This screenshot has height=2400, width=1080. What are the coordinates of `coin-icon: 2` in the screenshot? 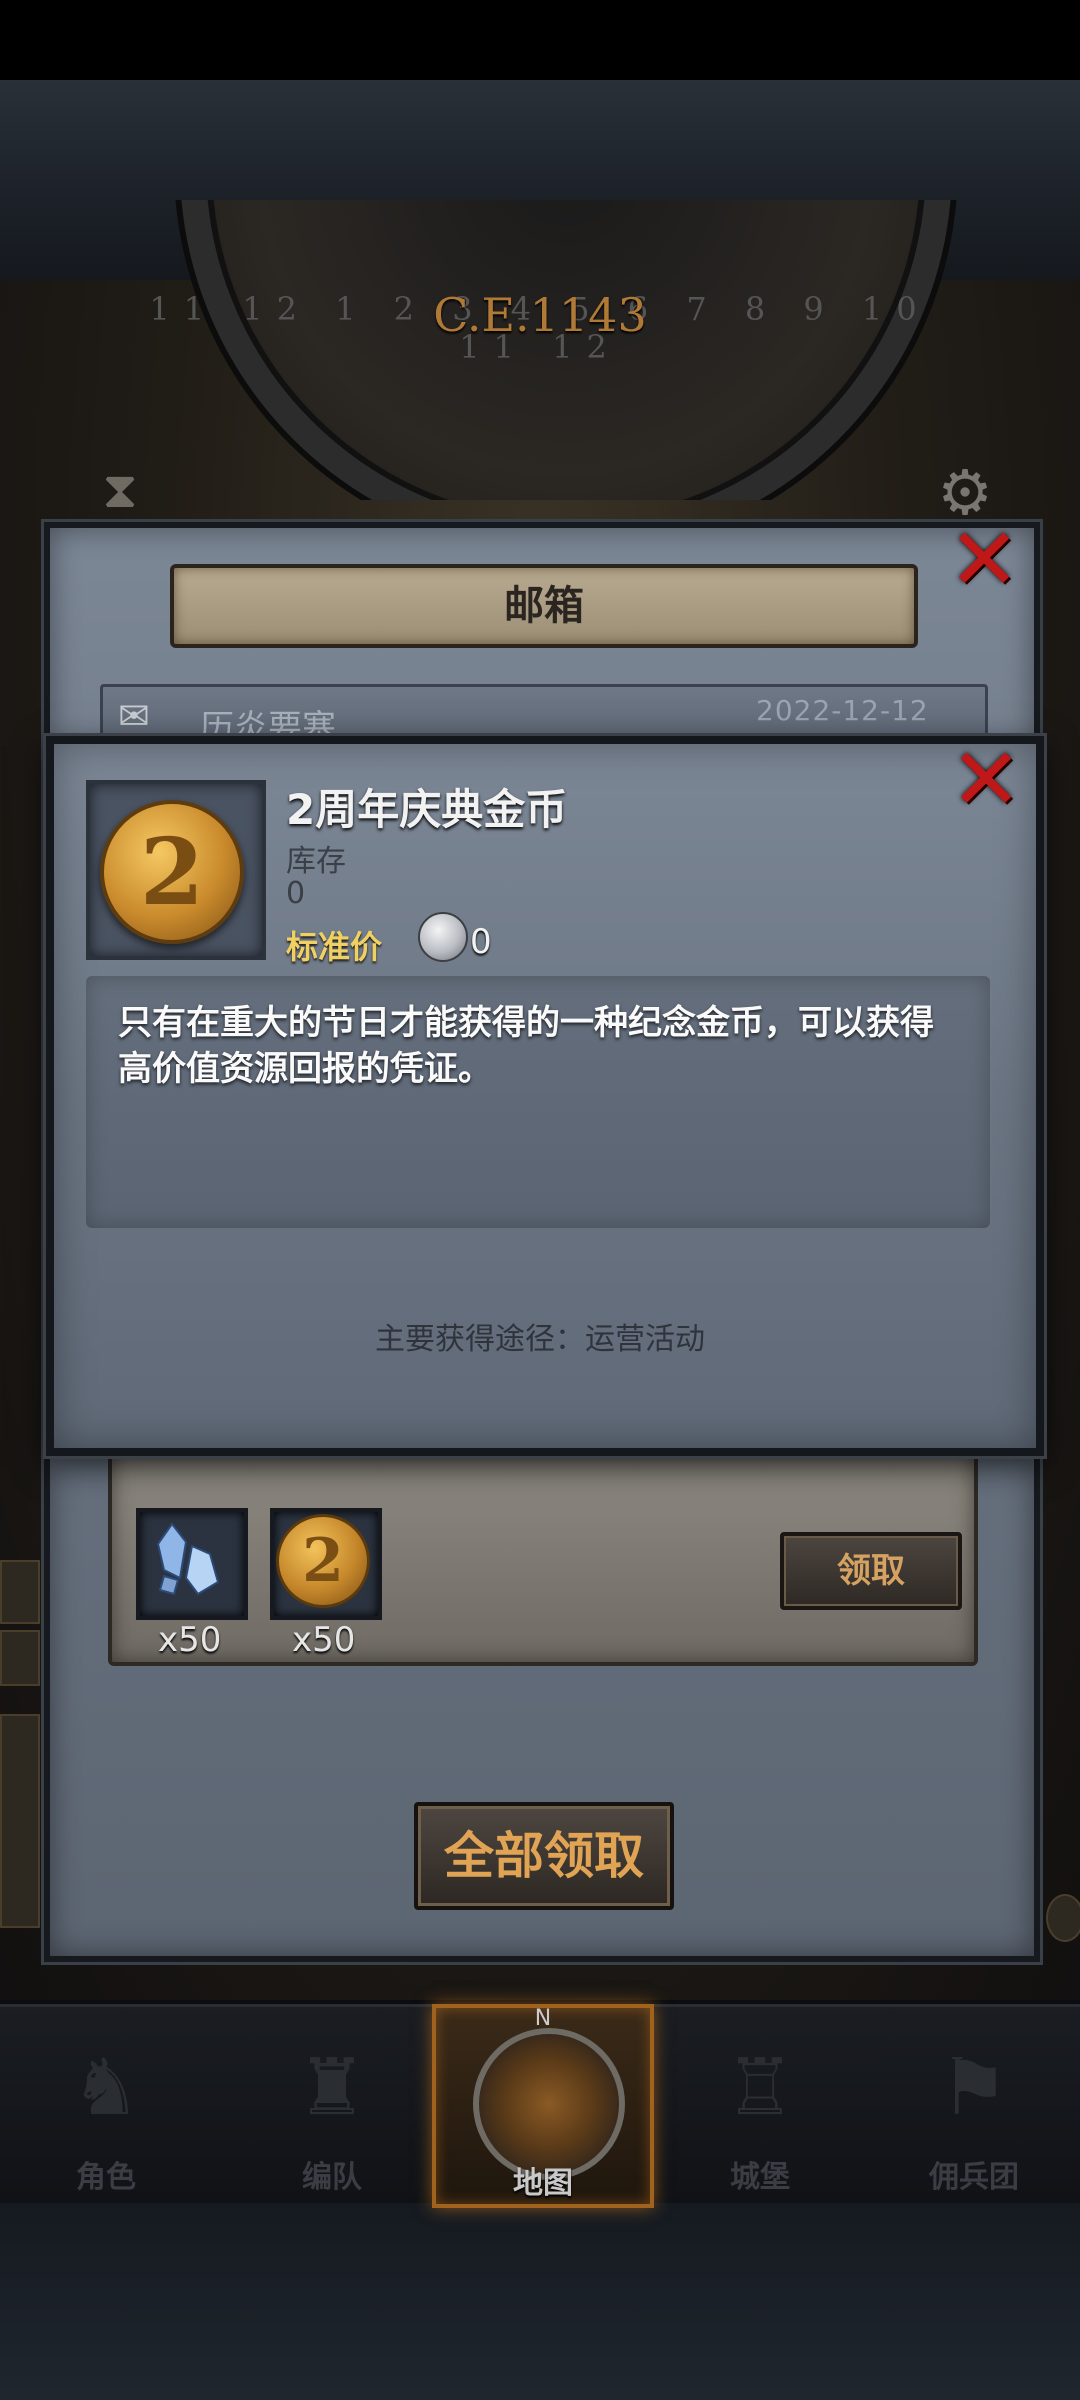 It's located at (323, 1561).